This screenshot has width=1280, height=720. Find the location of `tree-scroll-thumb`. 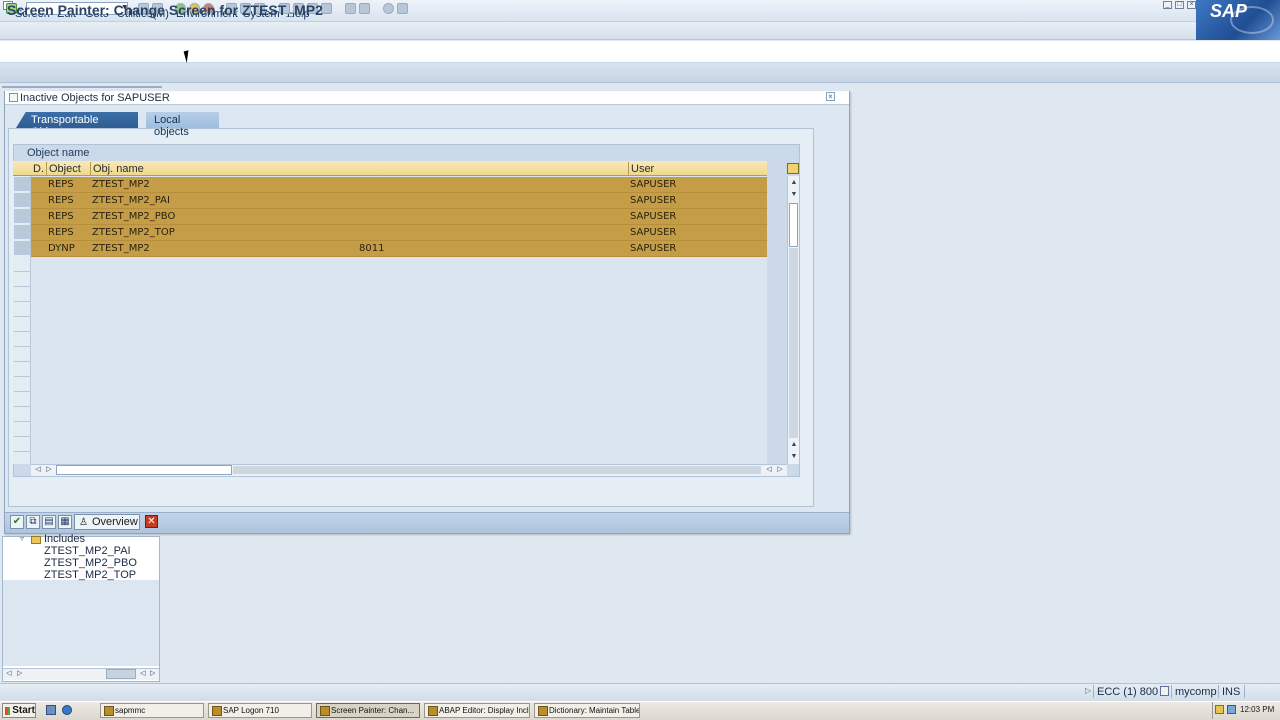

tree-scroll-thumb is located at coordinates (121, 674).